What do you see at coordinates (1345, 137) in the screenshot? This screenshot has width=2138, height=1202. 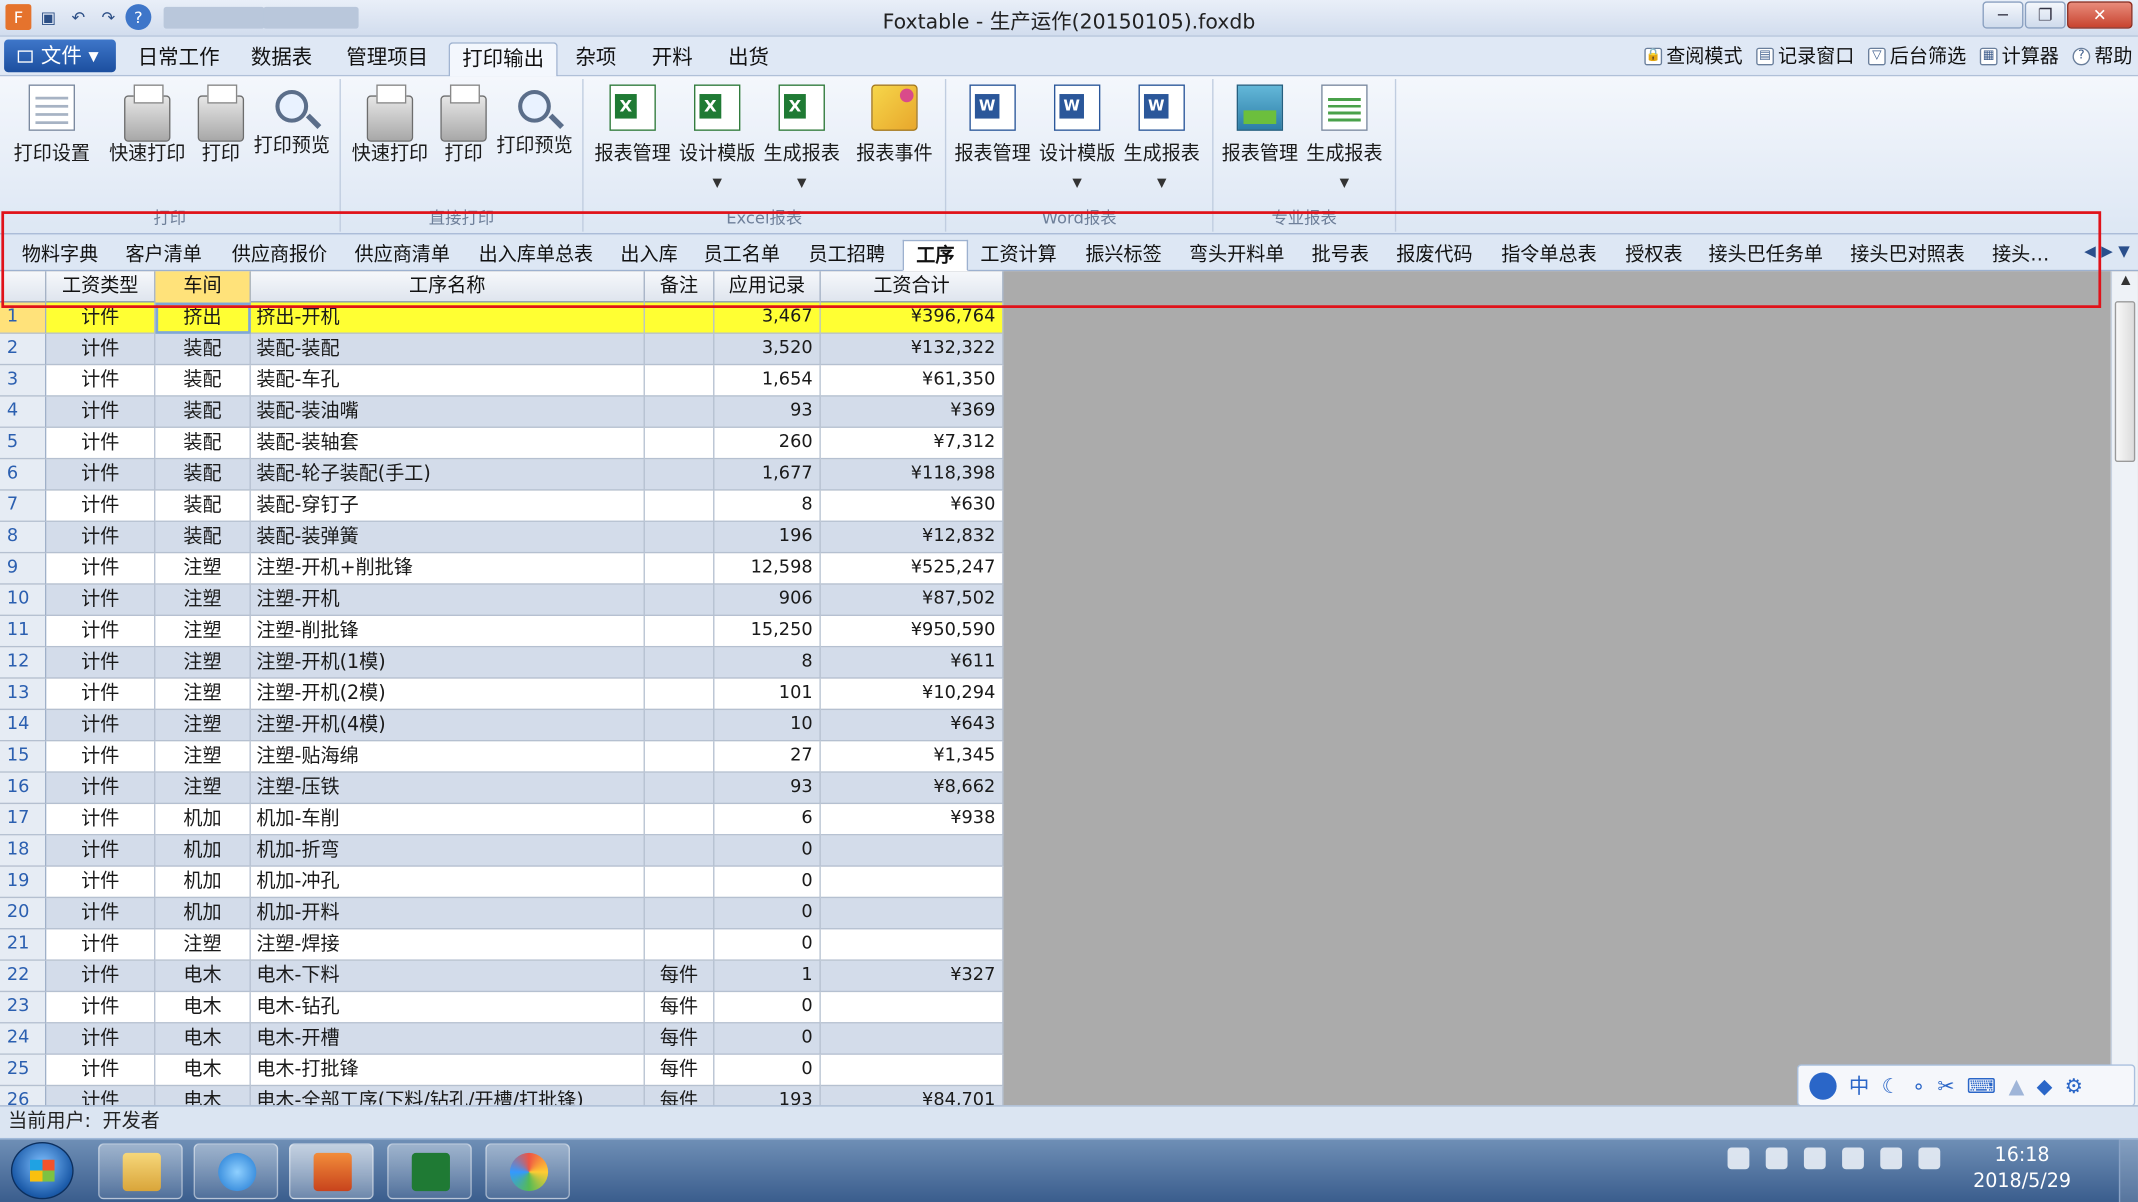 I see `pro-generate-report-button: 生成报表 ▼` at bounding box center [1345, 137].